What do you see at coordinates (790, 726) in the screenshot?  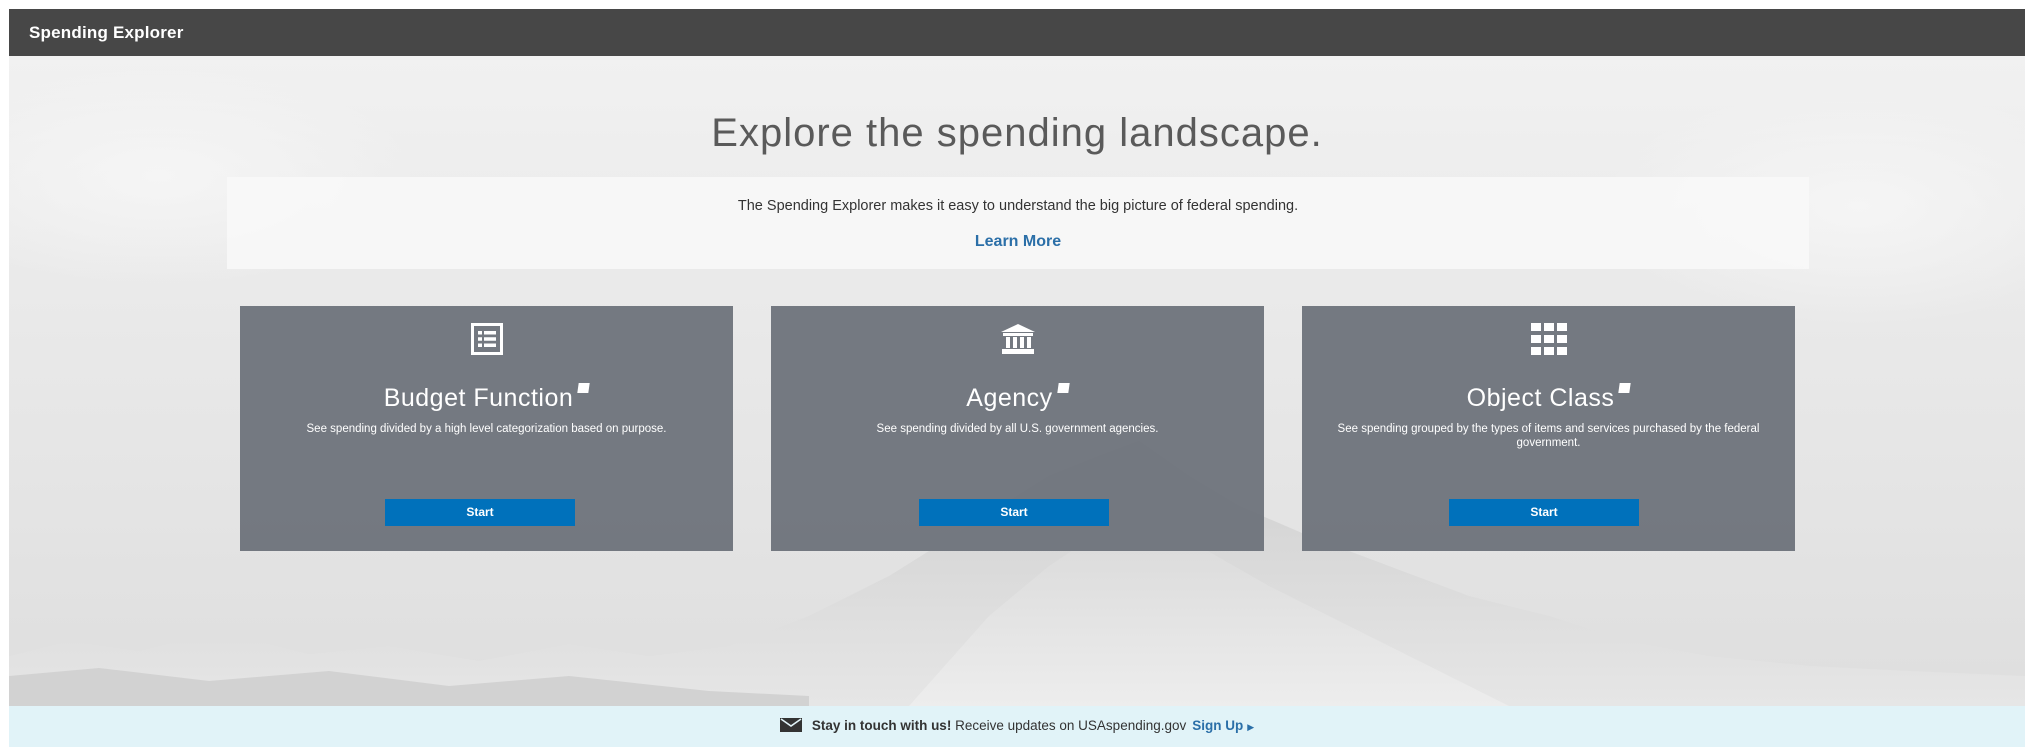 I see `envelope-icon` at bounding box center [790, 726].